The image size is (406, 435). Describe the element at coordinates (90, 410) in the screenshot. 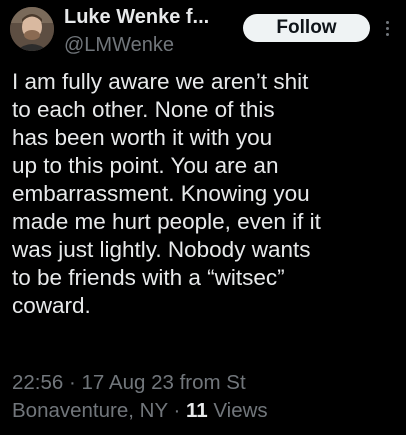

I see `tweet-location: Bonaventure, NY` at that location.